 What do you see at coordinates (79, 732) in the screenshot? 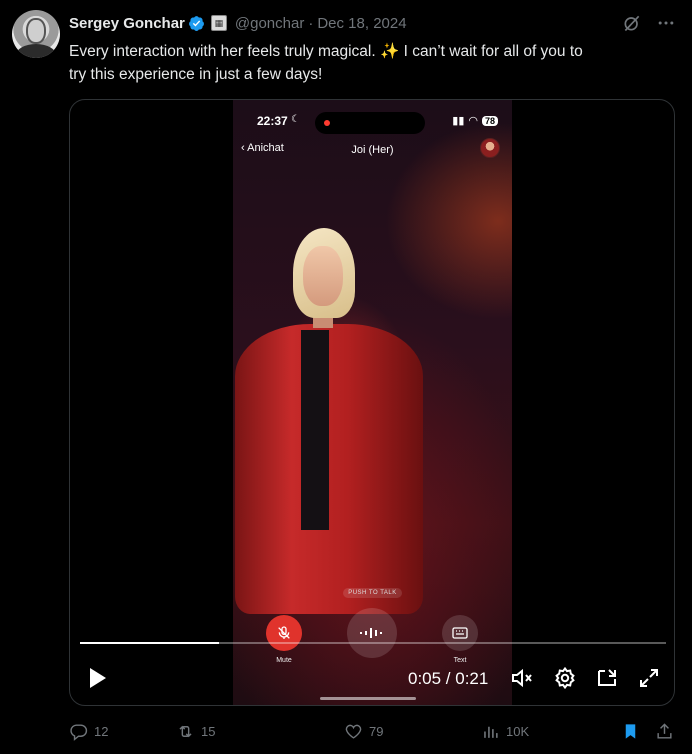
I see `reply-icon` at bounding box center [79, 732].